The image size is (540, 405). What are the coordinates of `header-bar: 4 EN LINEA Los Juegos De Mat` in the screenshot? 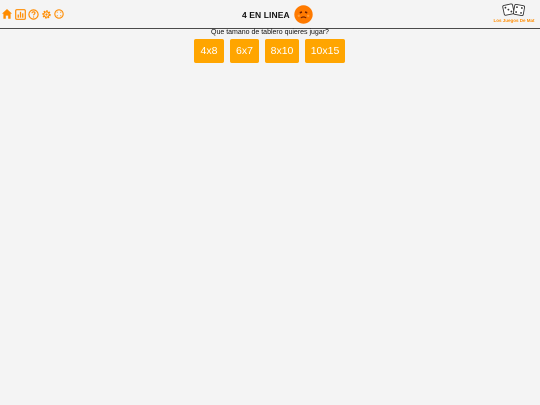 It's located at (270, 14).